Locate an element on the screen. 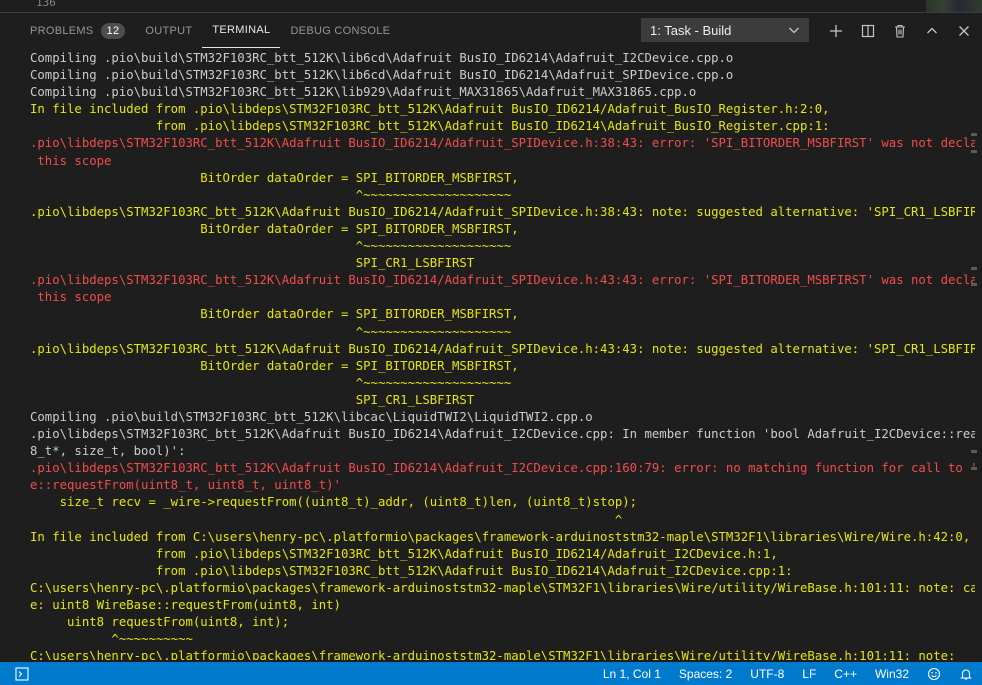  terminal-line: 8_t*, size_t, bool)': is located at coordinates (108, 451).